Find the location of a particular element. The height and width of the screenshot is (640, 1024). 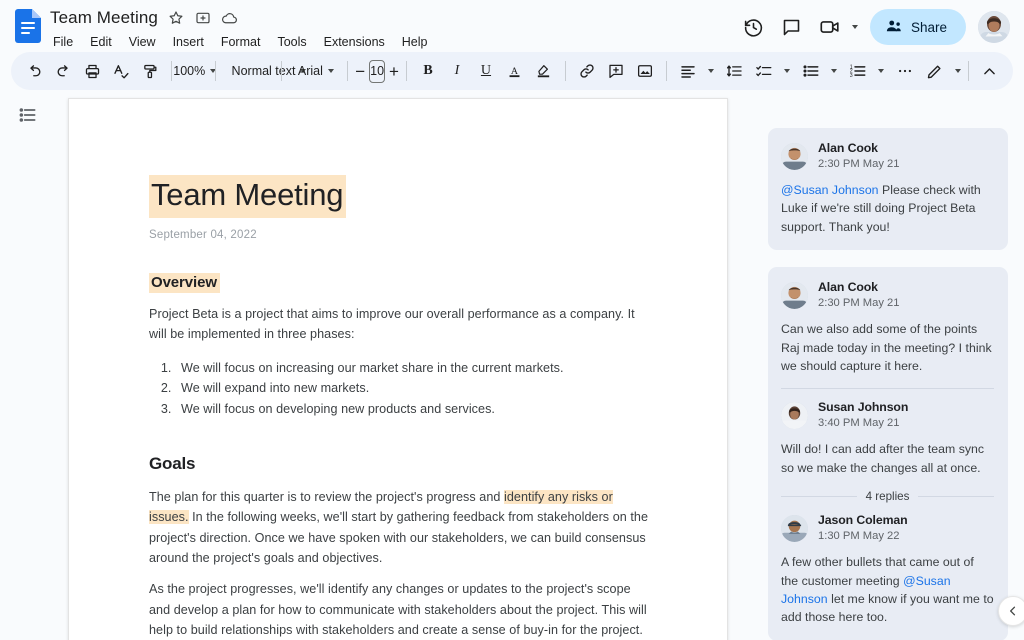

menu-insert: Insert is located at coordinates (188, 42).